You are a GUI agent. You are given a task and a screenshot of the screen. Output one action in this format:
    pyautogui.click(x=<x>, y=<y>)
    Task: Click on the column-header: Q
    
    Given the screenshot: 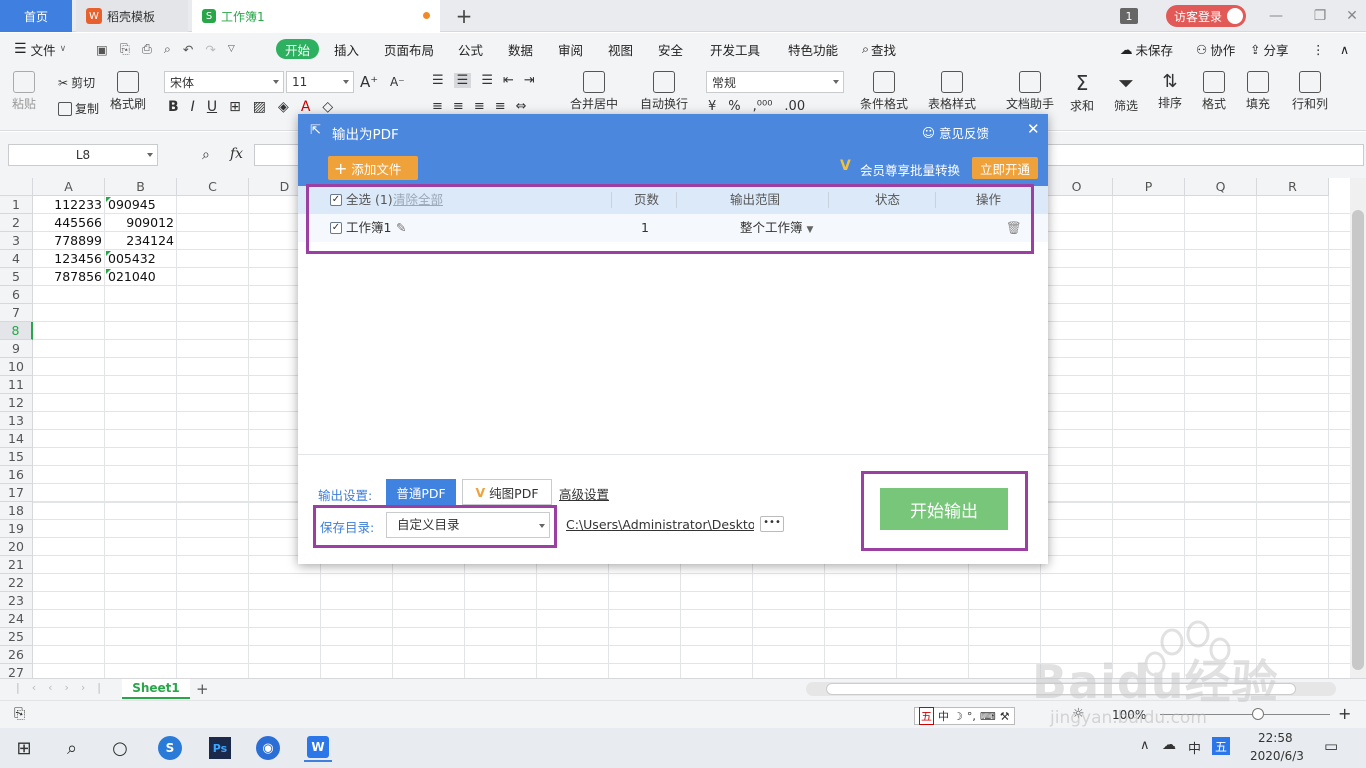 What is the action you would take?
    pyautogui.click(x=1221, y=187)
    